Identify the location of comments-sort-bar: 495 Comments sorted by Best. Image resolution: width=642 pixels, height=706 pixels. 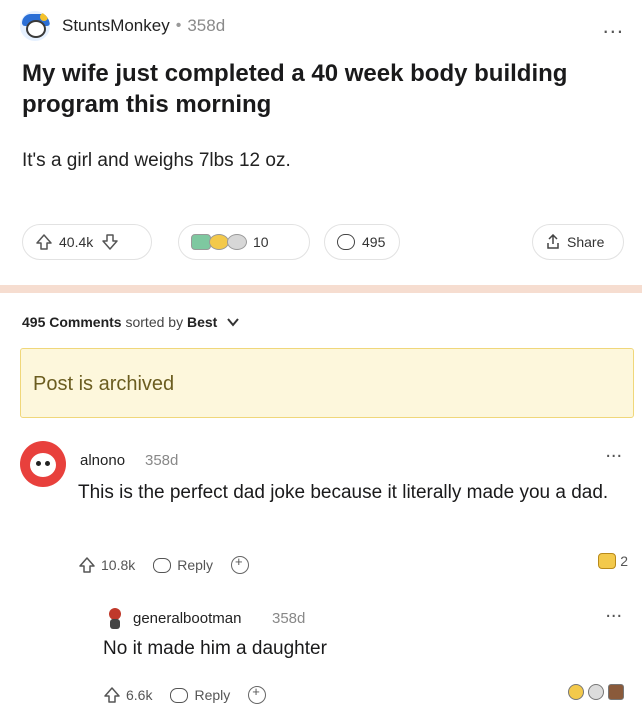
(130, 322).